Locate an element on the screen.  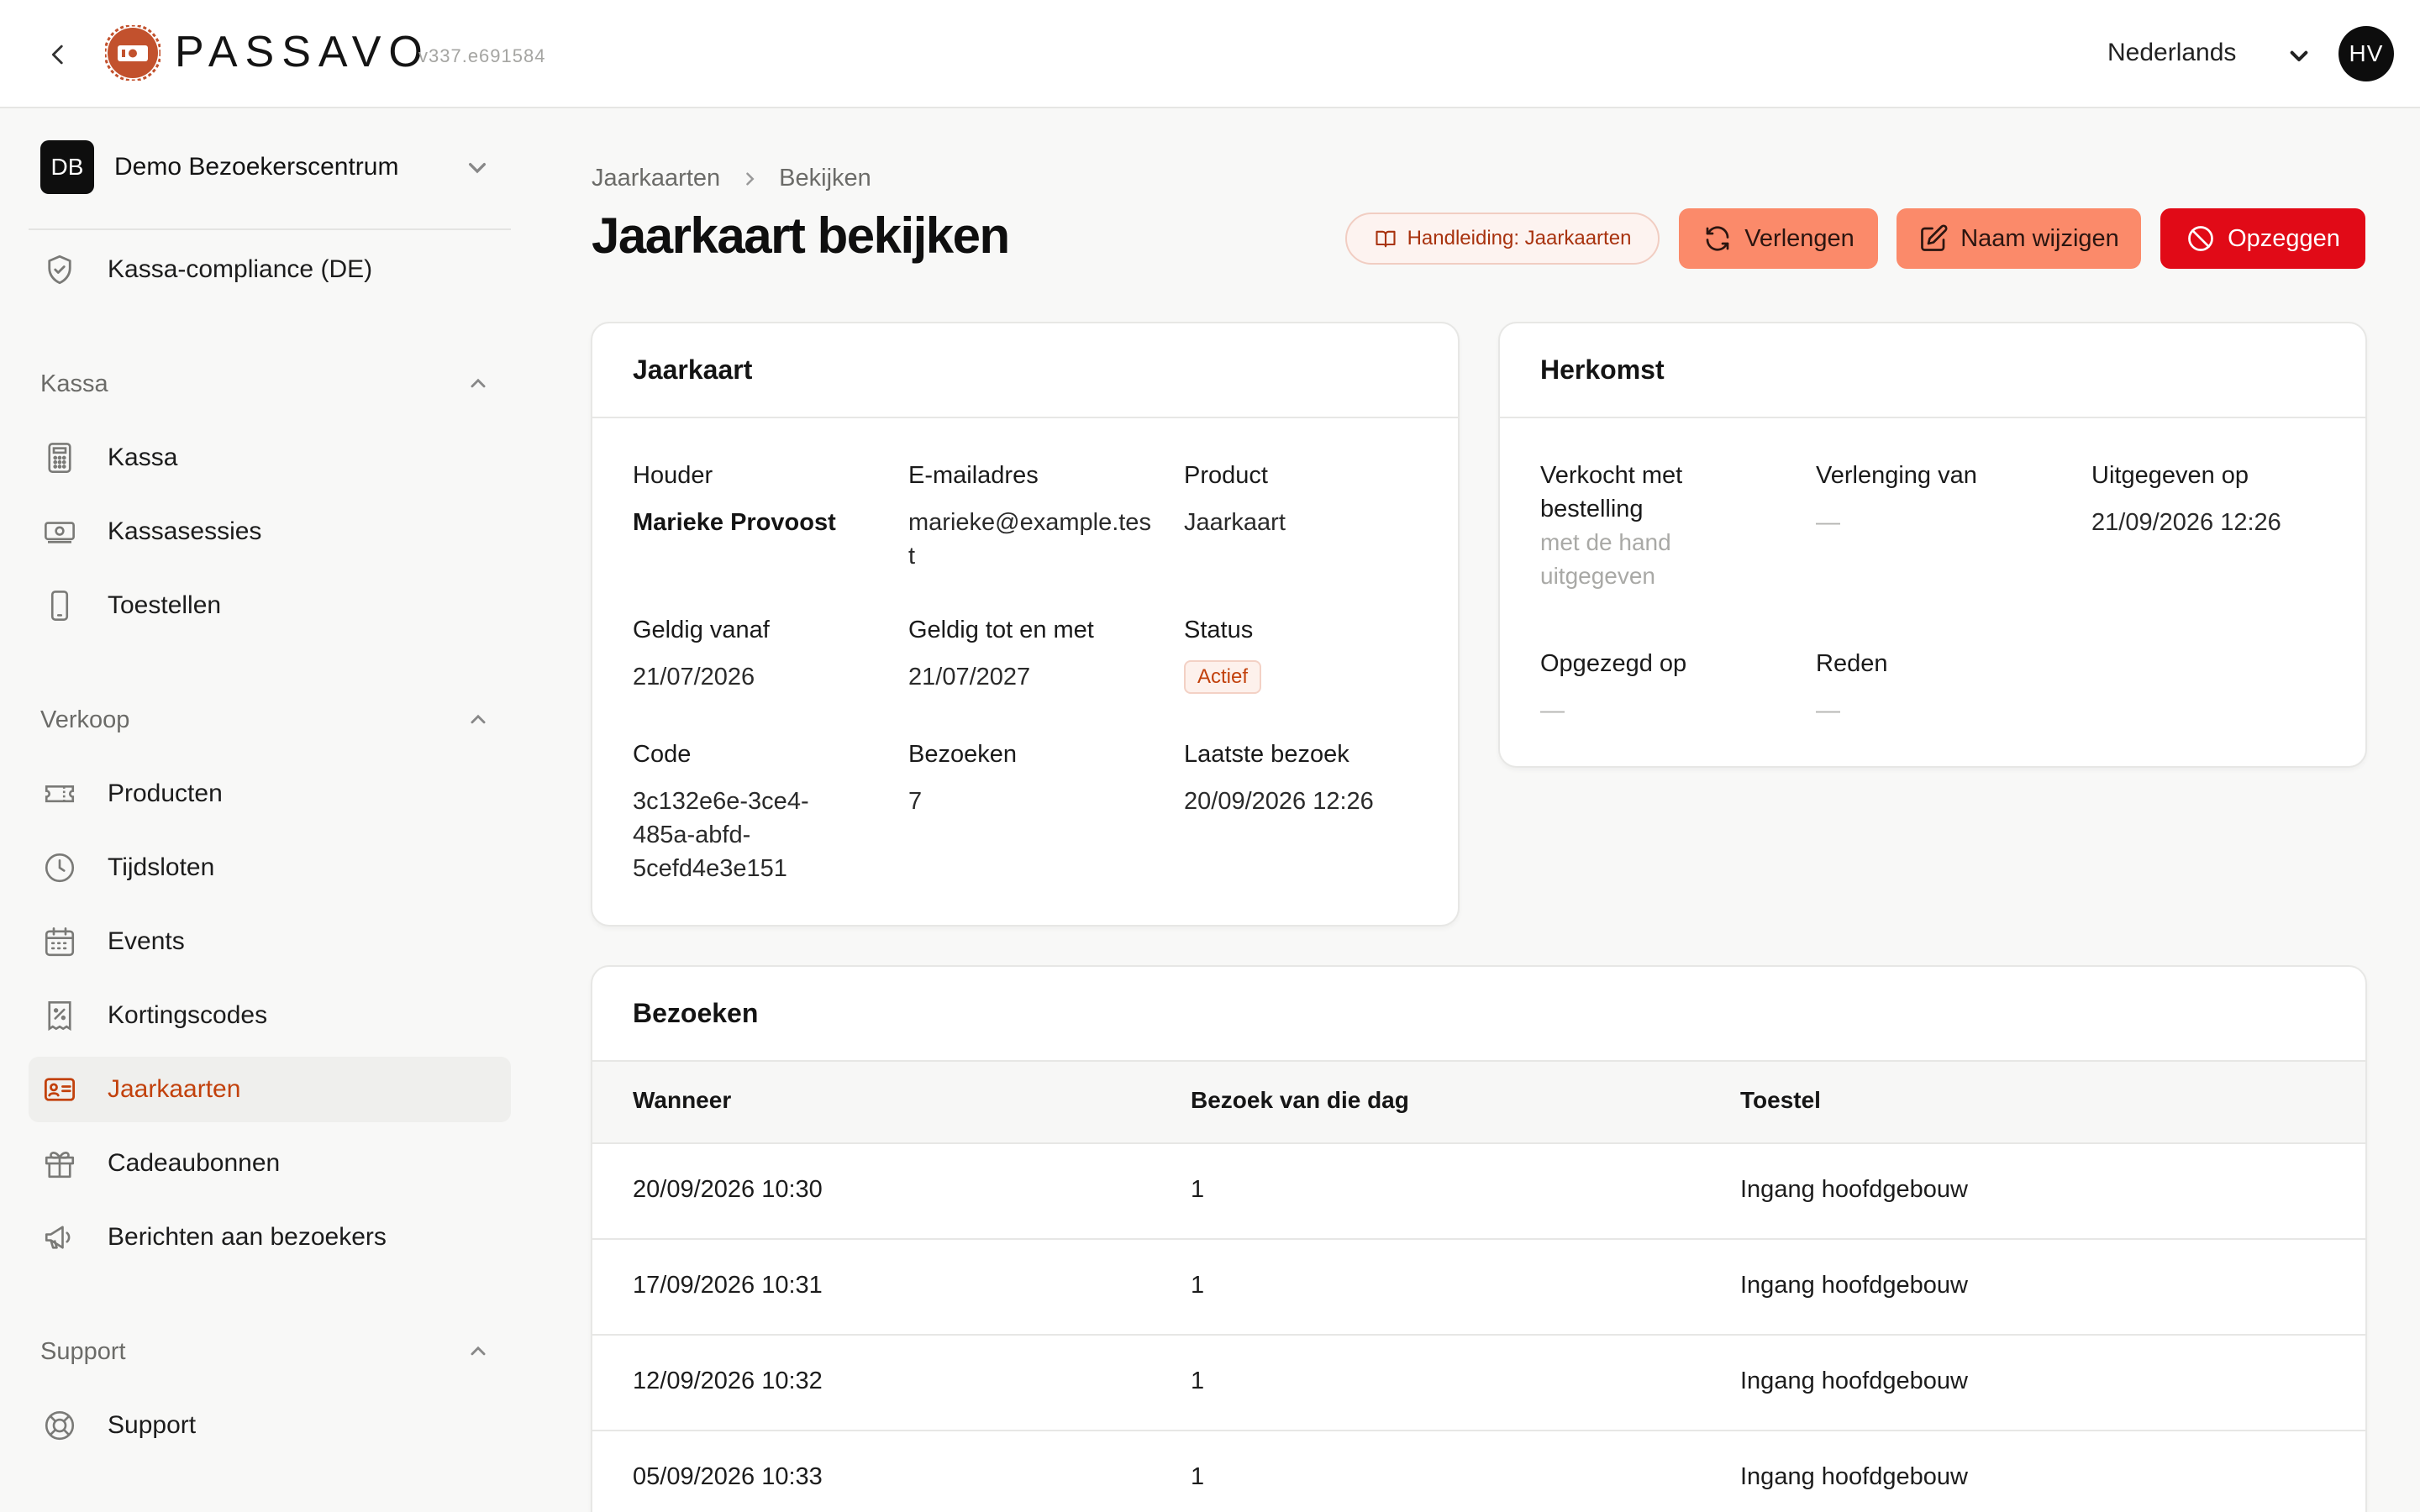
guide-button: Handleiding: Jaarkaarten is located at coordinates (1502, 239).